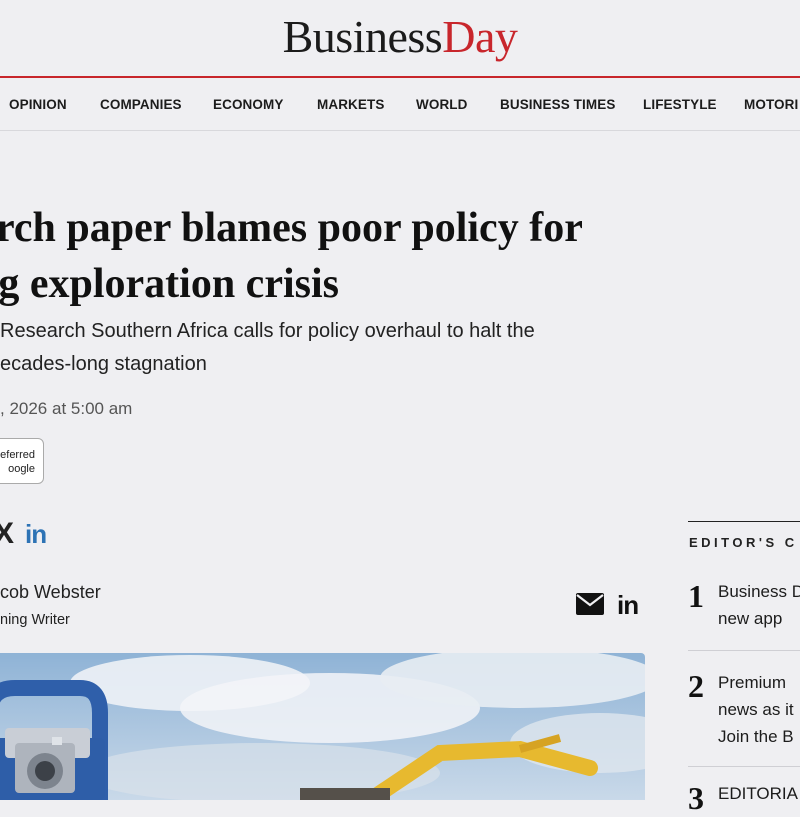 This screenshot has height=817, width=800. What do you see at coordinates (35, 620) in the screenshot?
I see `author-role: ning Writer` at bounding box center [35, 620].